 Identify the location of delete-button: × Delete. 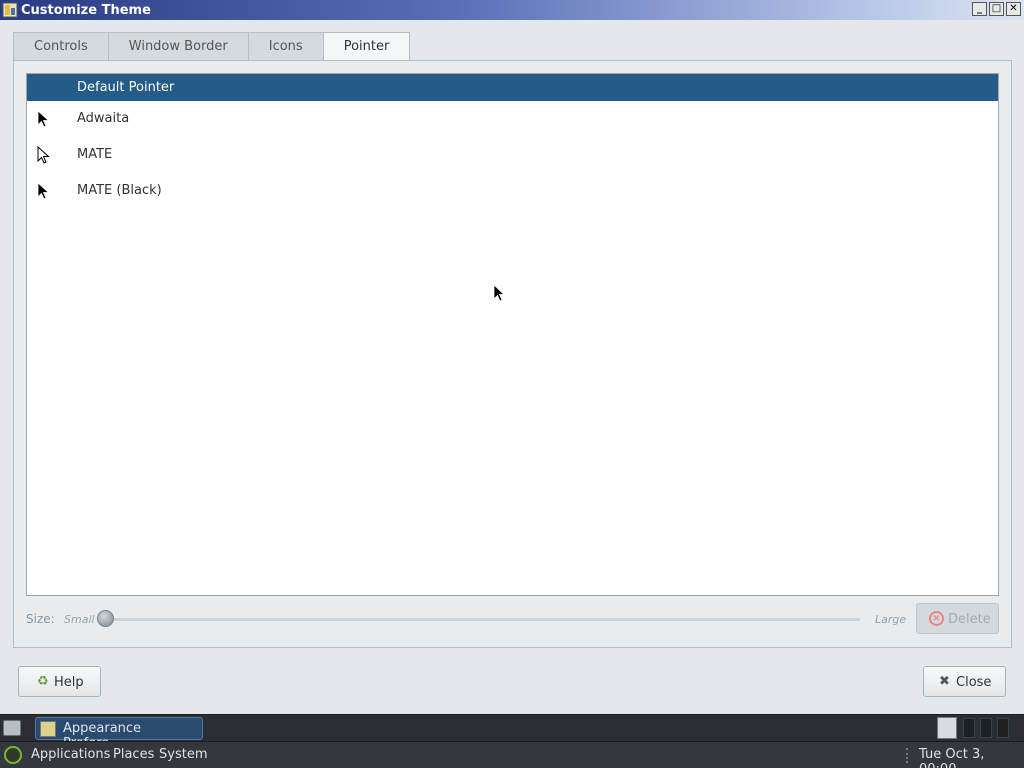
(957, 618).